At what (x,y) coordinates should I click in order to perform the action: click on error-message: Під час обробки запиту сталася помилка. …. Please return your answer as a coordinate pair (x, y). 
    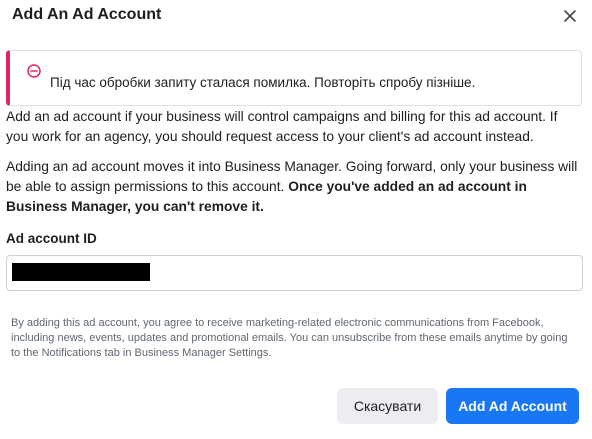
    Looking at the image, I should click on (263, 82).